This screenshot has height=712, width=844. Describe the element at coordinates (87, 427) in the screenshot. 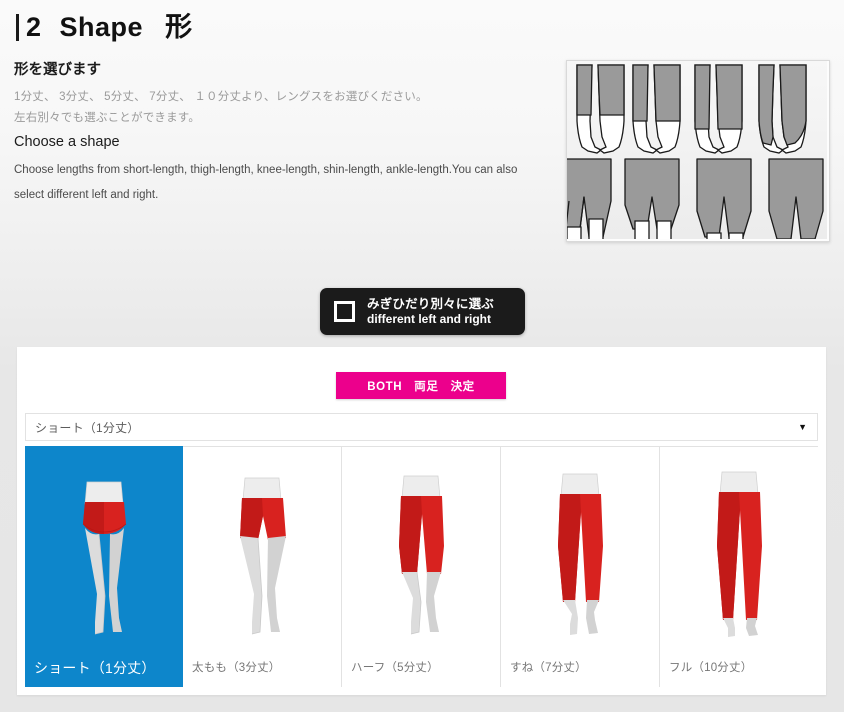

I see `length-select-value: ショート（1分丈）` at that location.